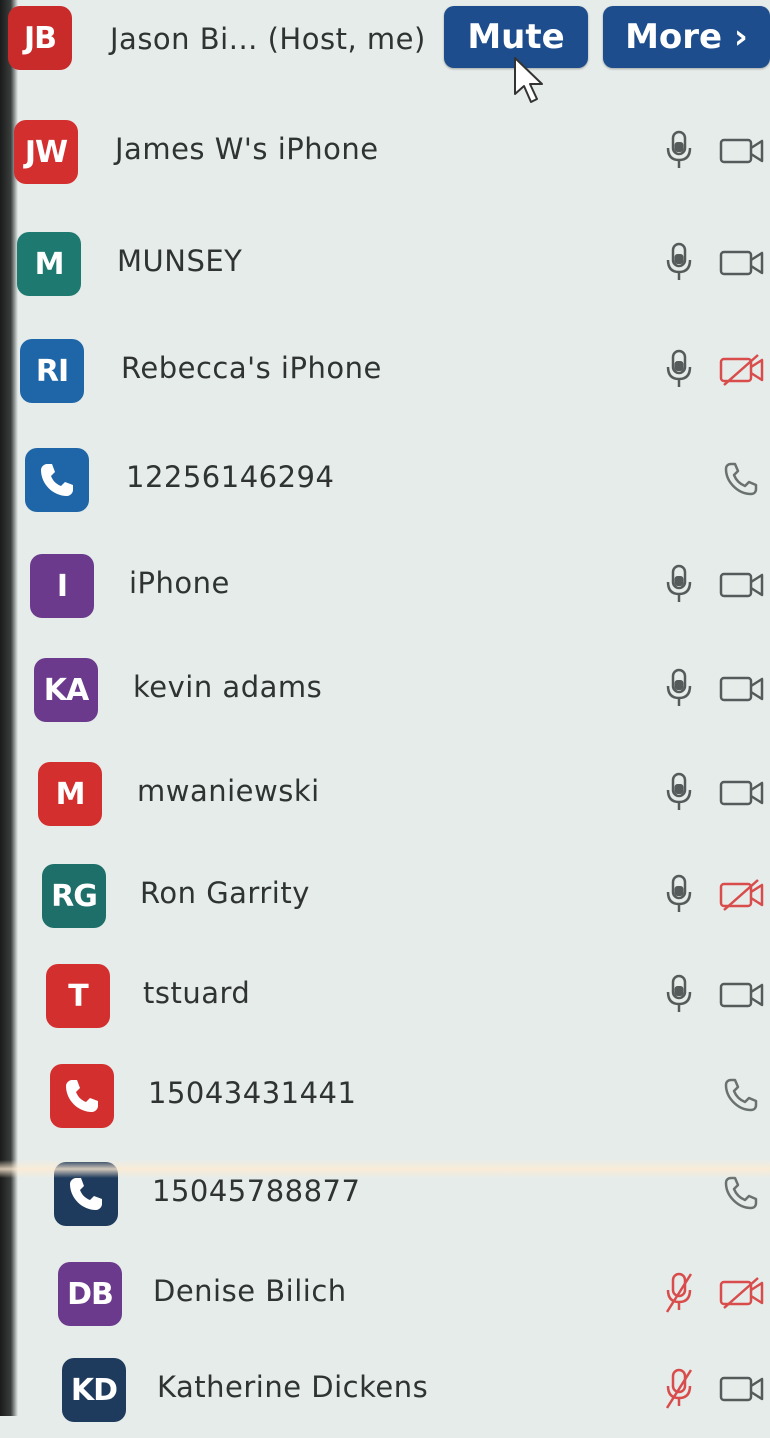  Describe the element at coordinates (252, 1093) in the screenshot. I see `participant-name: 15043431441` at that location.